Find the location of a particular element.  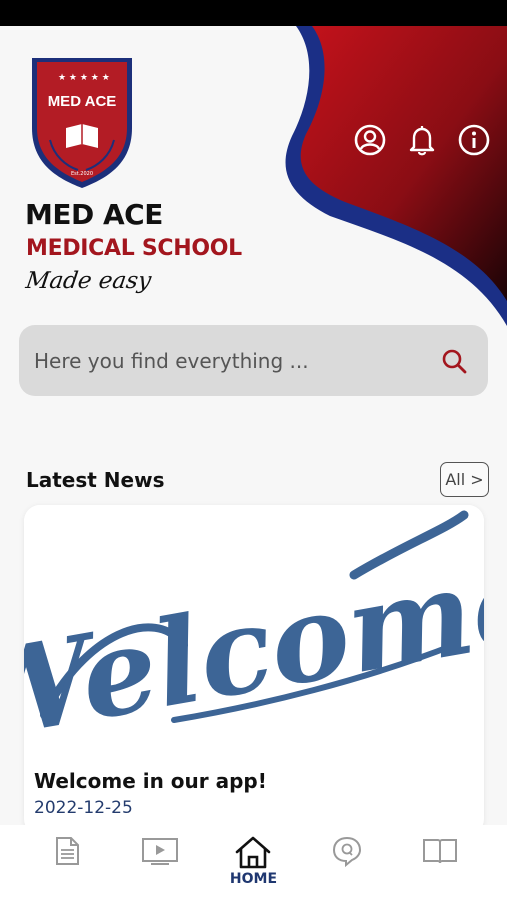

book-icon is located at coordinates (440, 851).